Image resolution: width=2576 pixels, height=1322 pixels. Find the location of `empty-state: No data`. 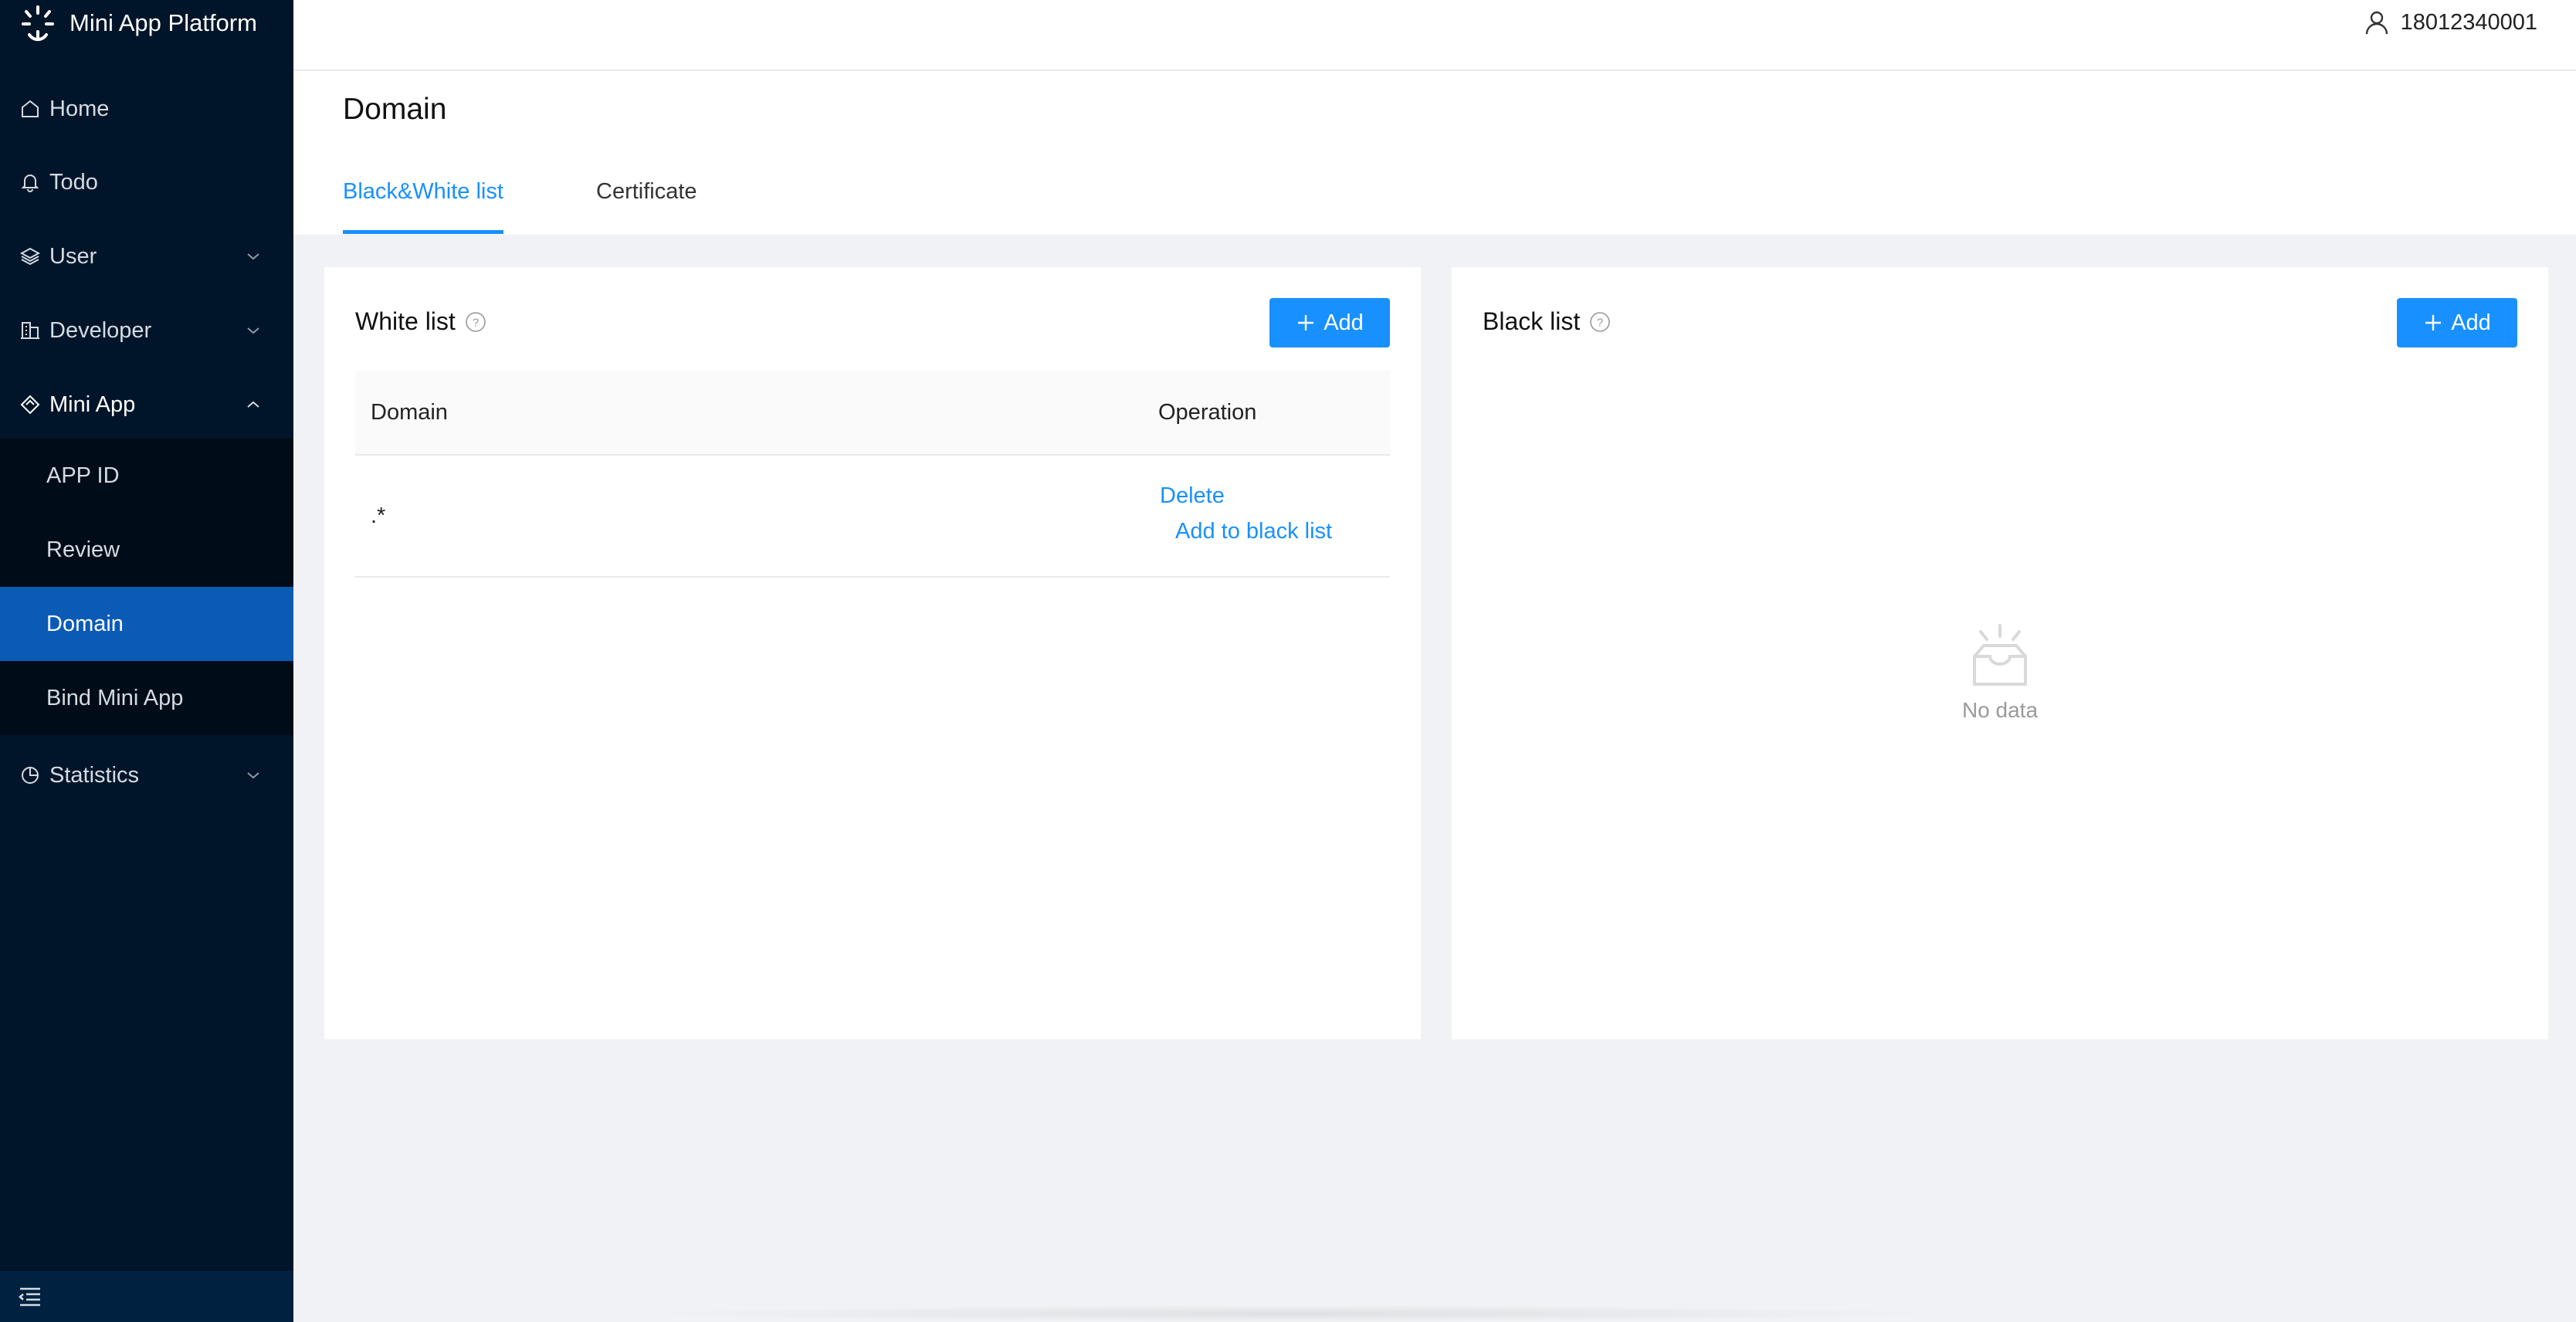

empty-state: No data is located at coordinates (2000, 672).